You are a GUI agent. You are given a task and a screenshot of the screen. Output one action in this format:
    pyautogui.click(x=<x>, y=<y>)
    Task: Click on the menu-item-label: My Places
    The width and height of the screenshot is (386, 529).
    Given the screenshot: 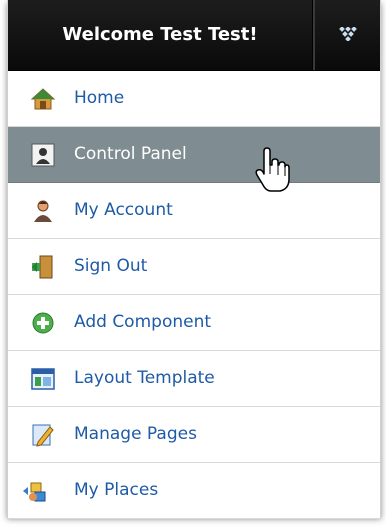 What is the action you would take?
    pyautogui.click(x=116, y=490)
    